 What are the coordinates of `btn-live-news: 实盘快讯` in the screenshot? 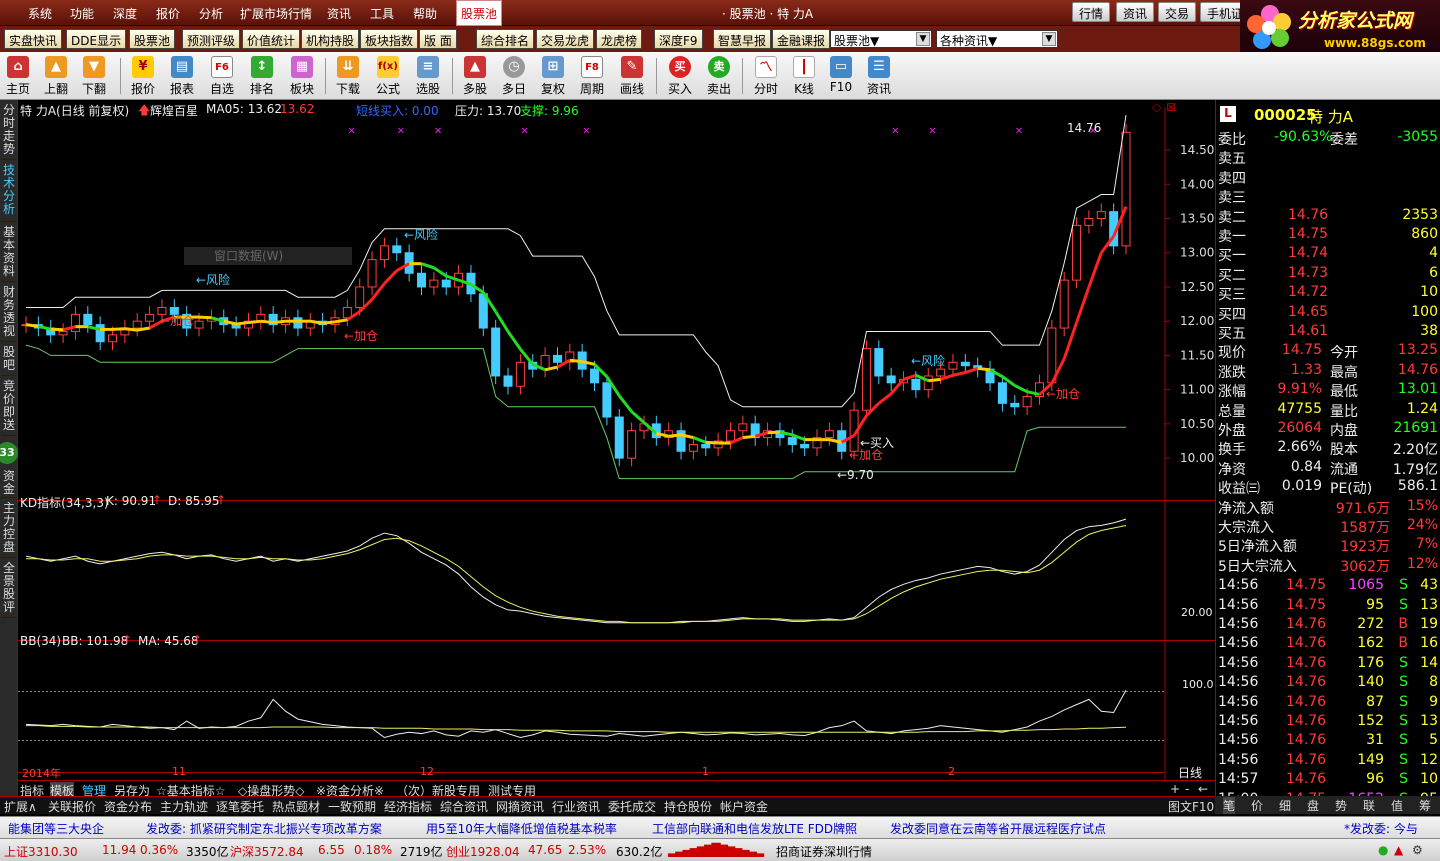 It's located at (33, 39).